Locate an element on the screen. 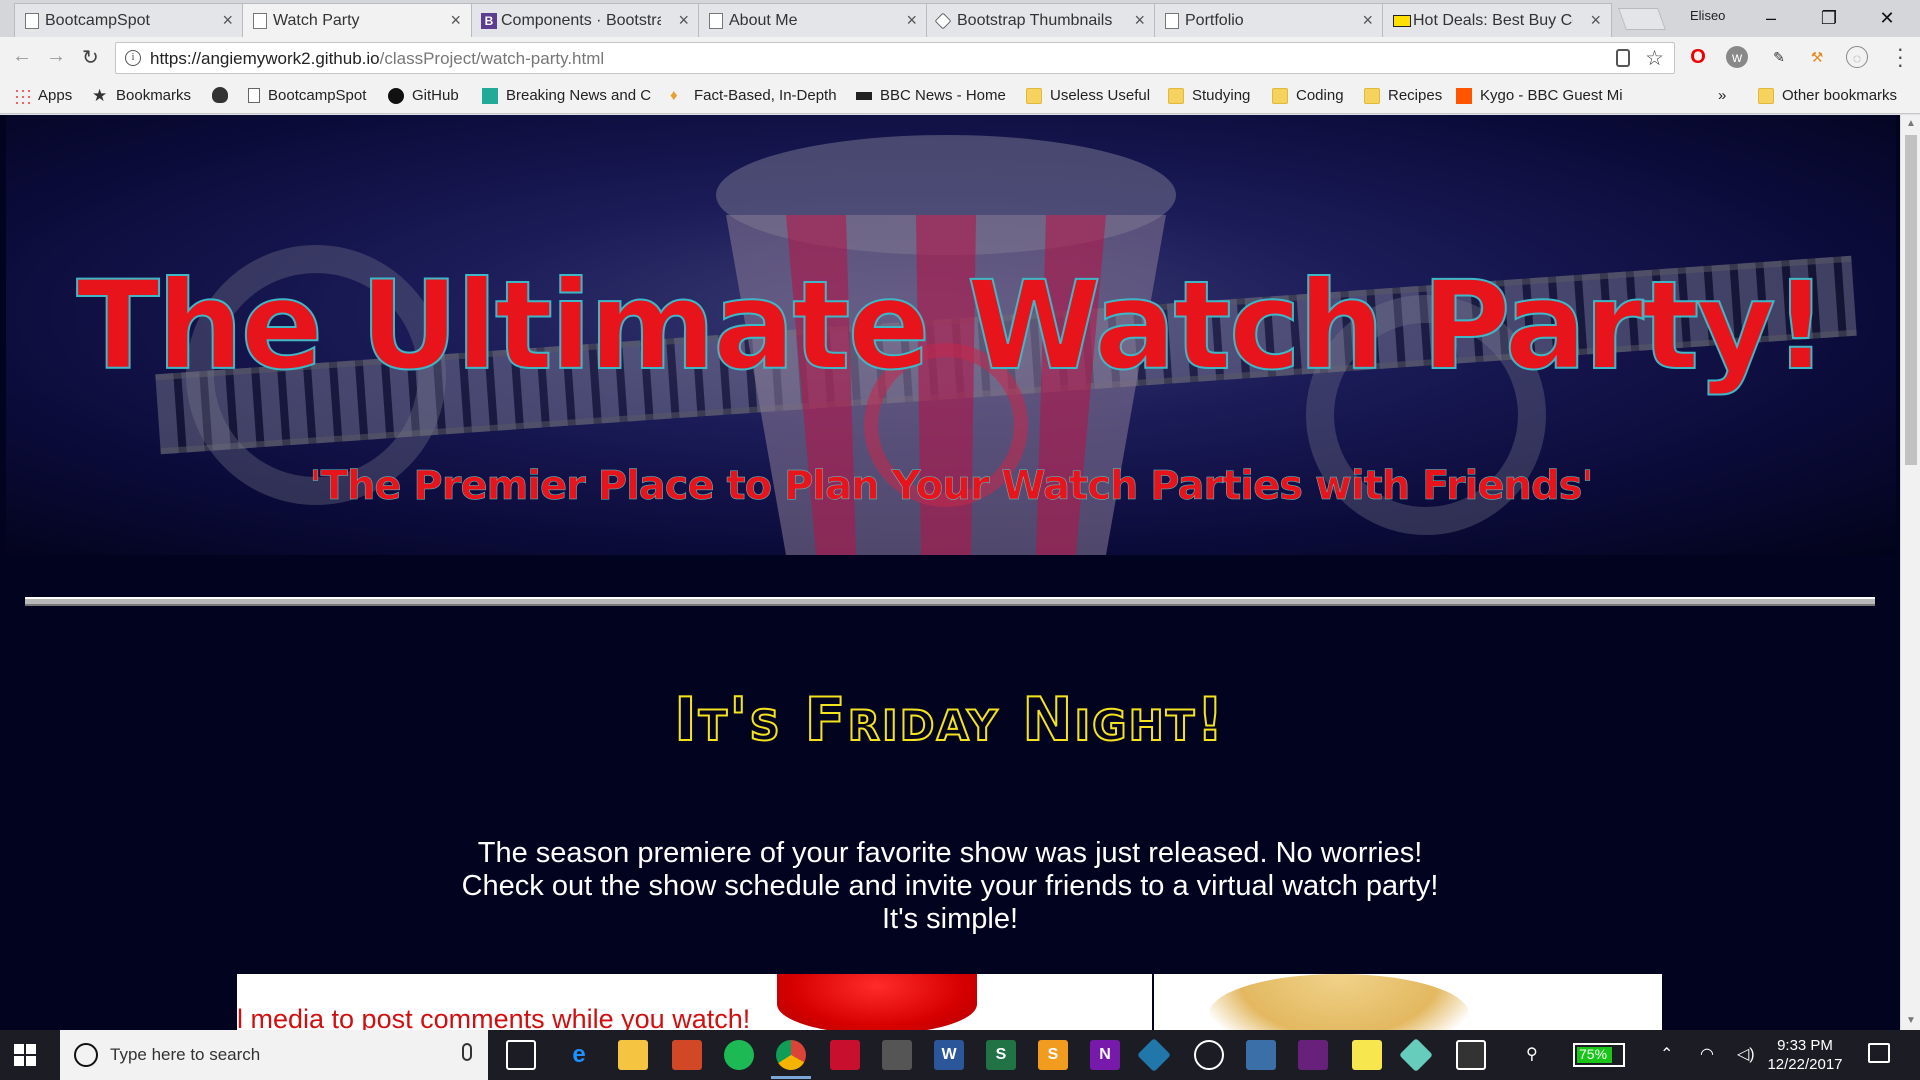 Image resolution: width=1920 pixels, height=1080 pixels. menu-dots-icon: · · · is located at coordinates (1900, 57).